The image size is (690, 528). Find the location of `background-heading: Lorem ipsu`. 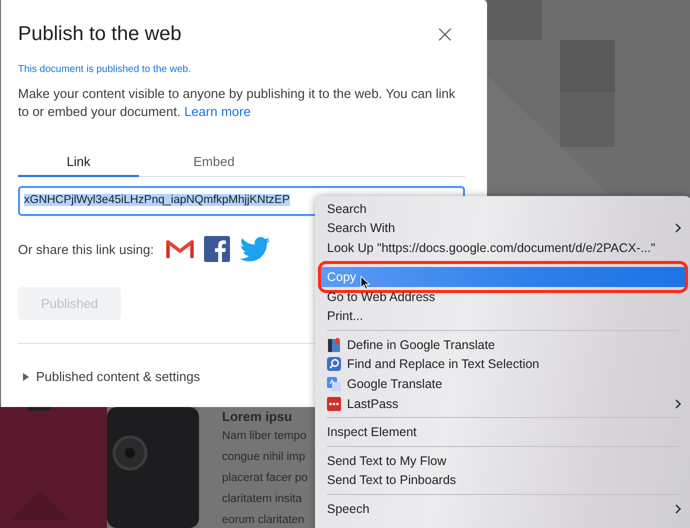

background-heading: Lorem ipsu is located at coordinates (258, 416).